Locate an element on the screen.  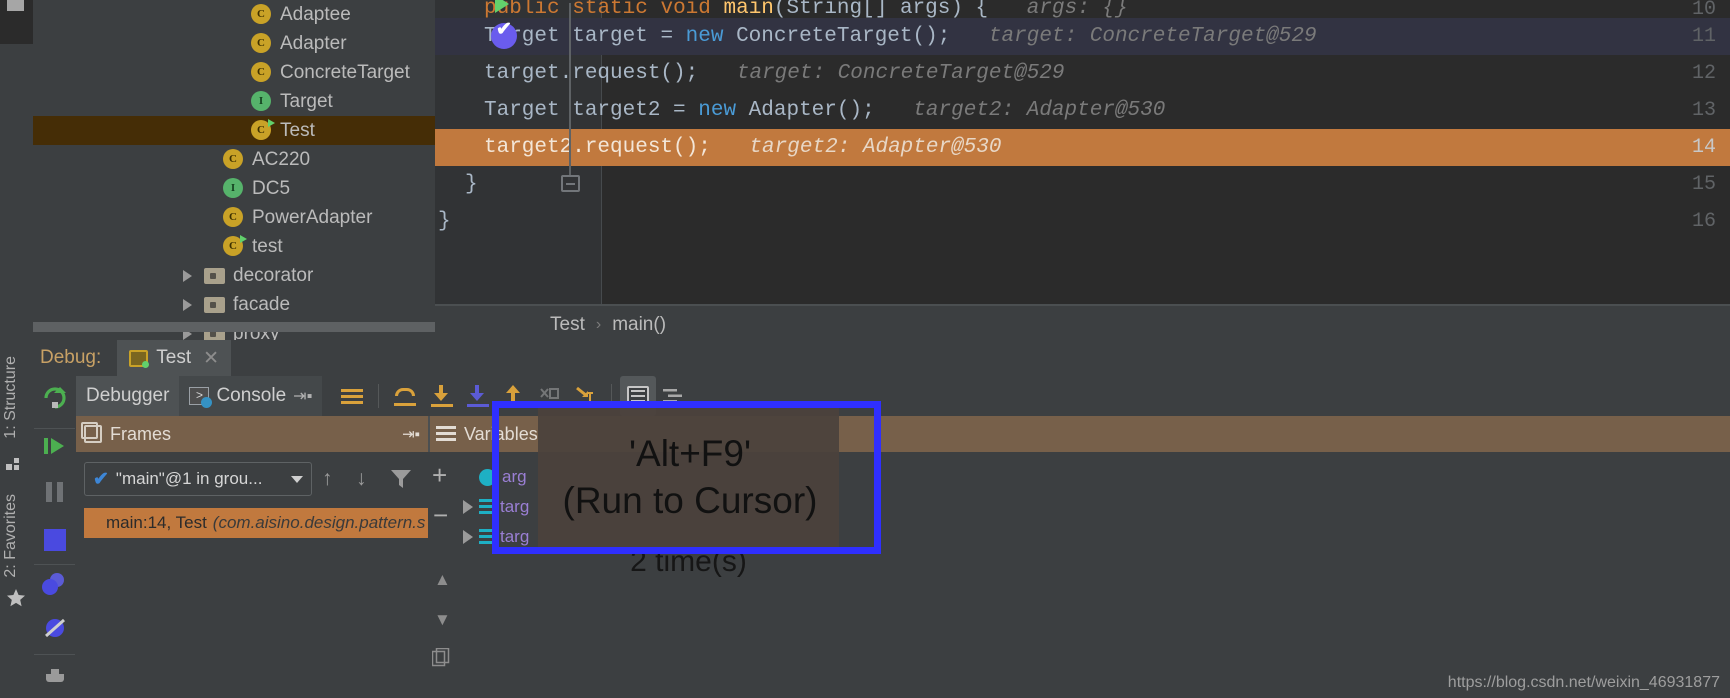
settings-icon is located at coordinates (55, 677).